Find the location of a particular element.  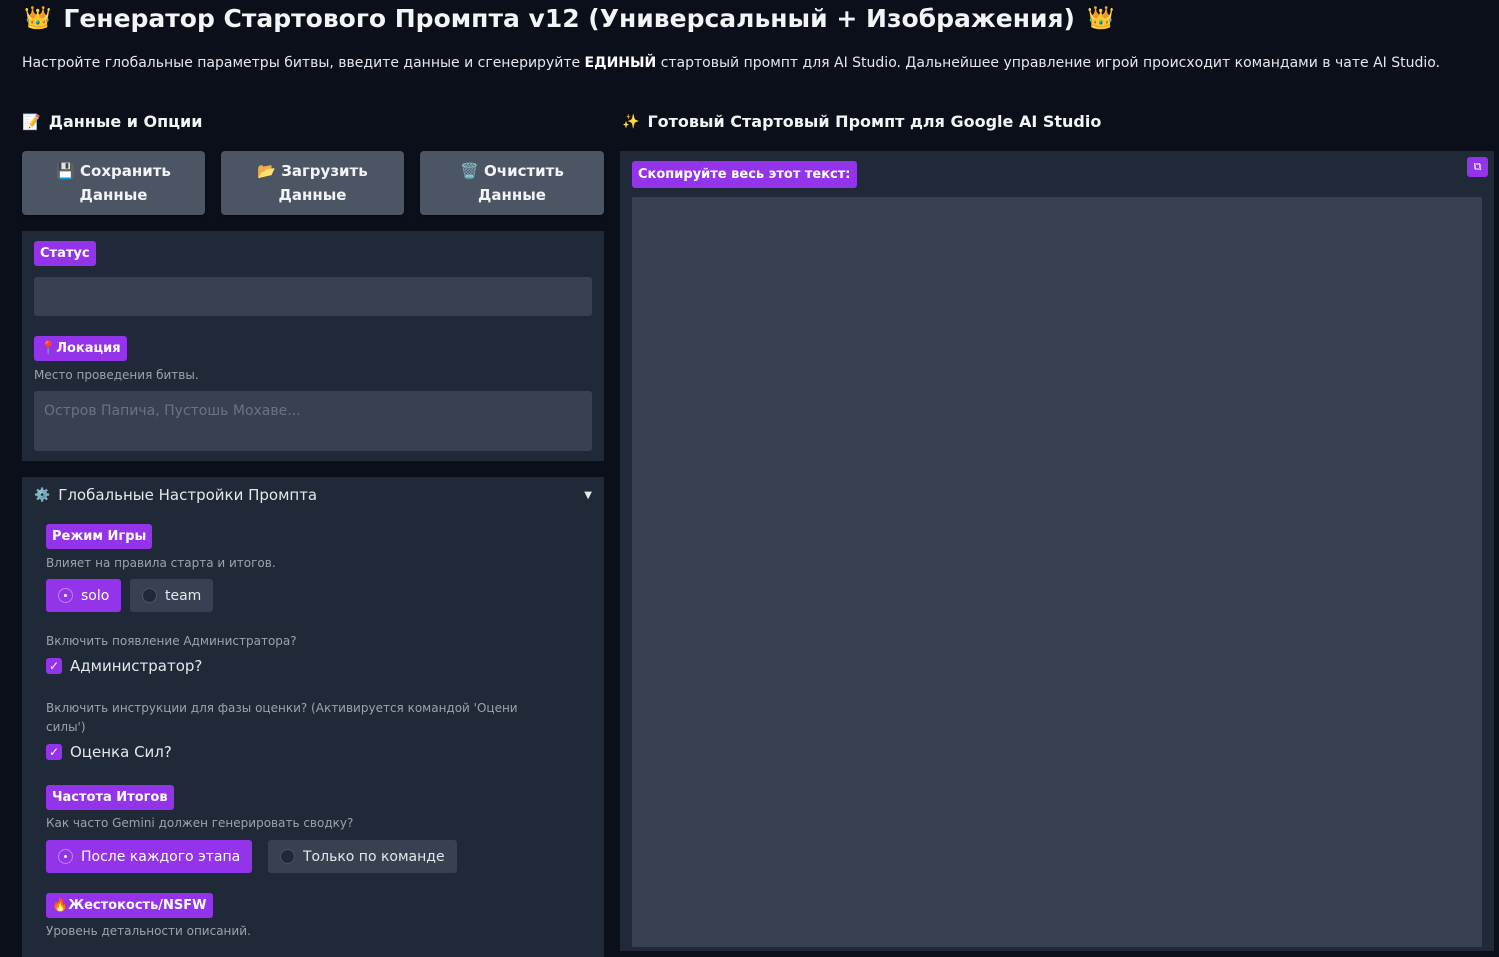

button-label: Очистить is located at coordinates (524, 171).